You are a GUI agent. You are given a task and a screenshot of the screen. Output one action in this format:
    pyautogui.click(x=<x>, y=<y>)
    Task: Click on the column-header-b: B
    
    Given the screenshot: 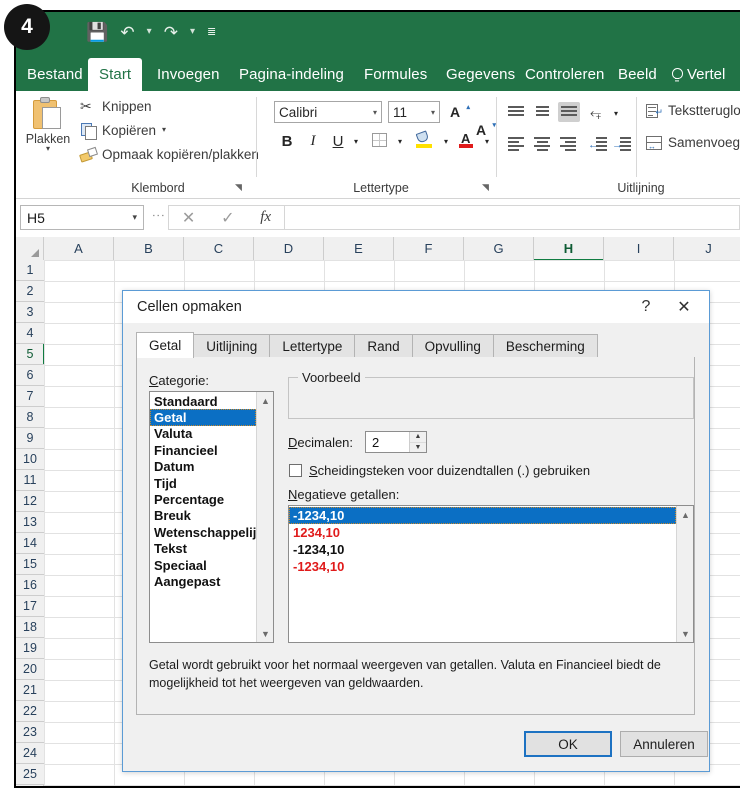 What is the action you would take?
    pyautogui.click(x=149, y=248)
    